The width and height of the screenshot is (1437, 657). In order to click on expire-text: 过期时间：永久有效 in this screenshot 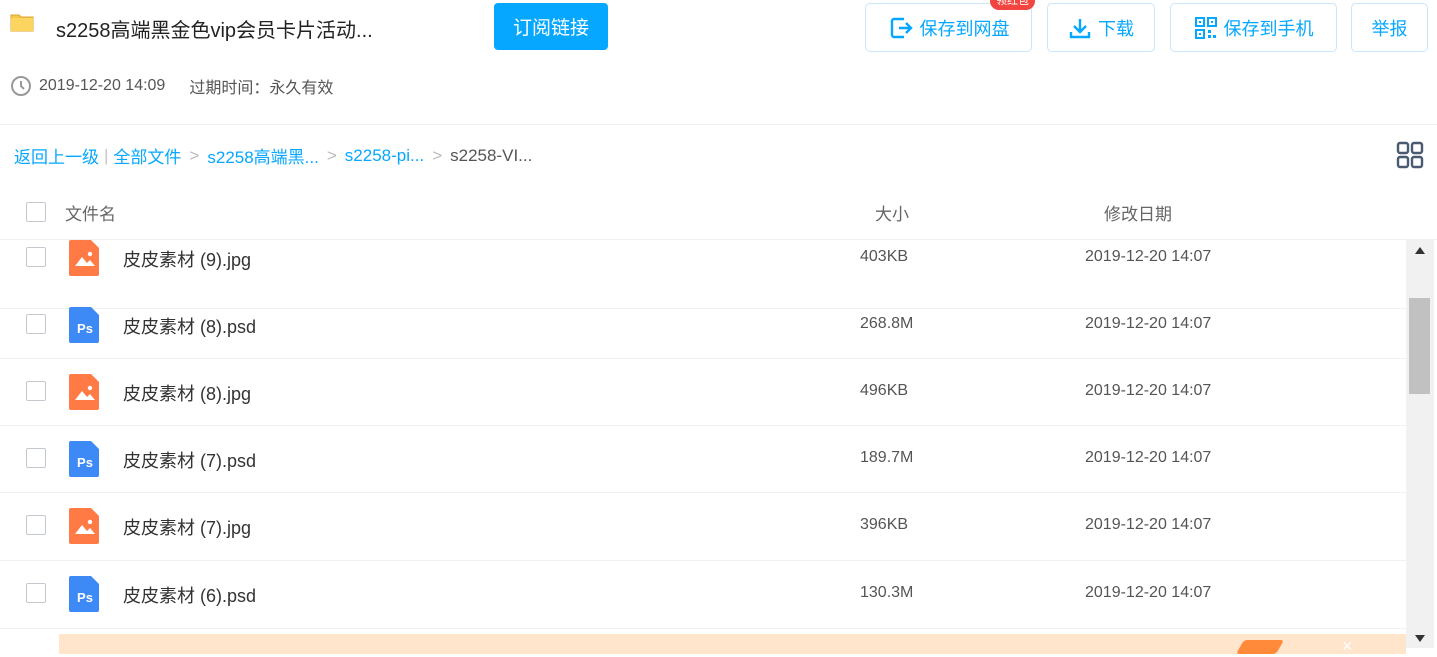, I will do `click(261, 88)`.